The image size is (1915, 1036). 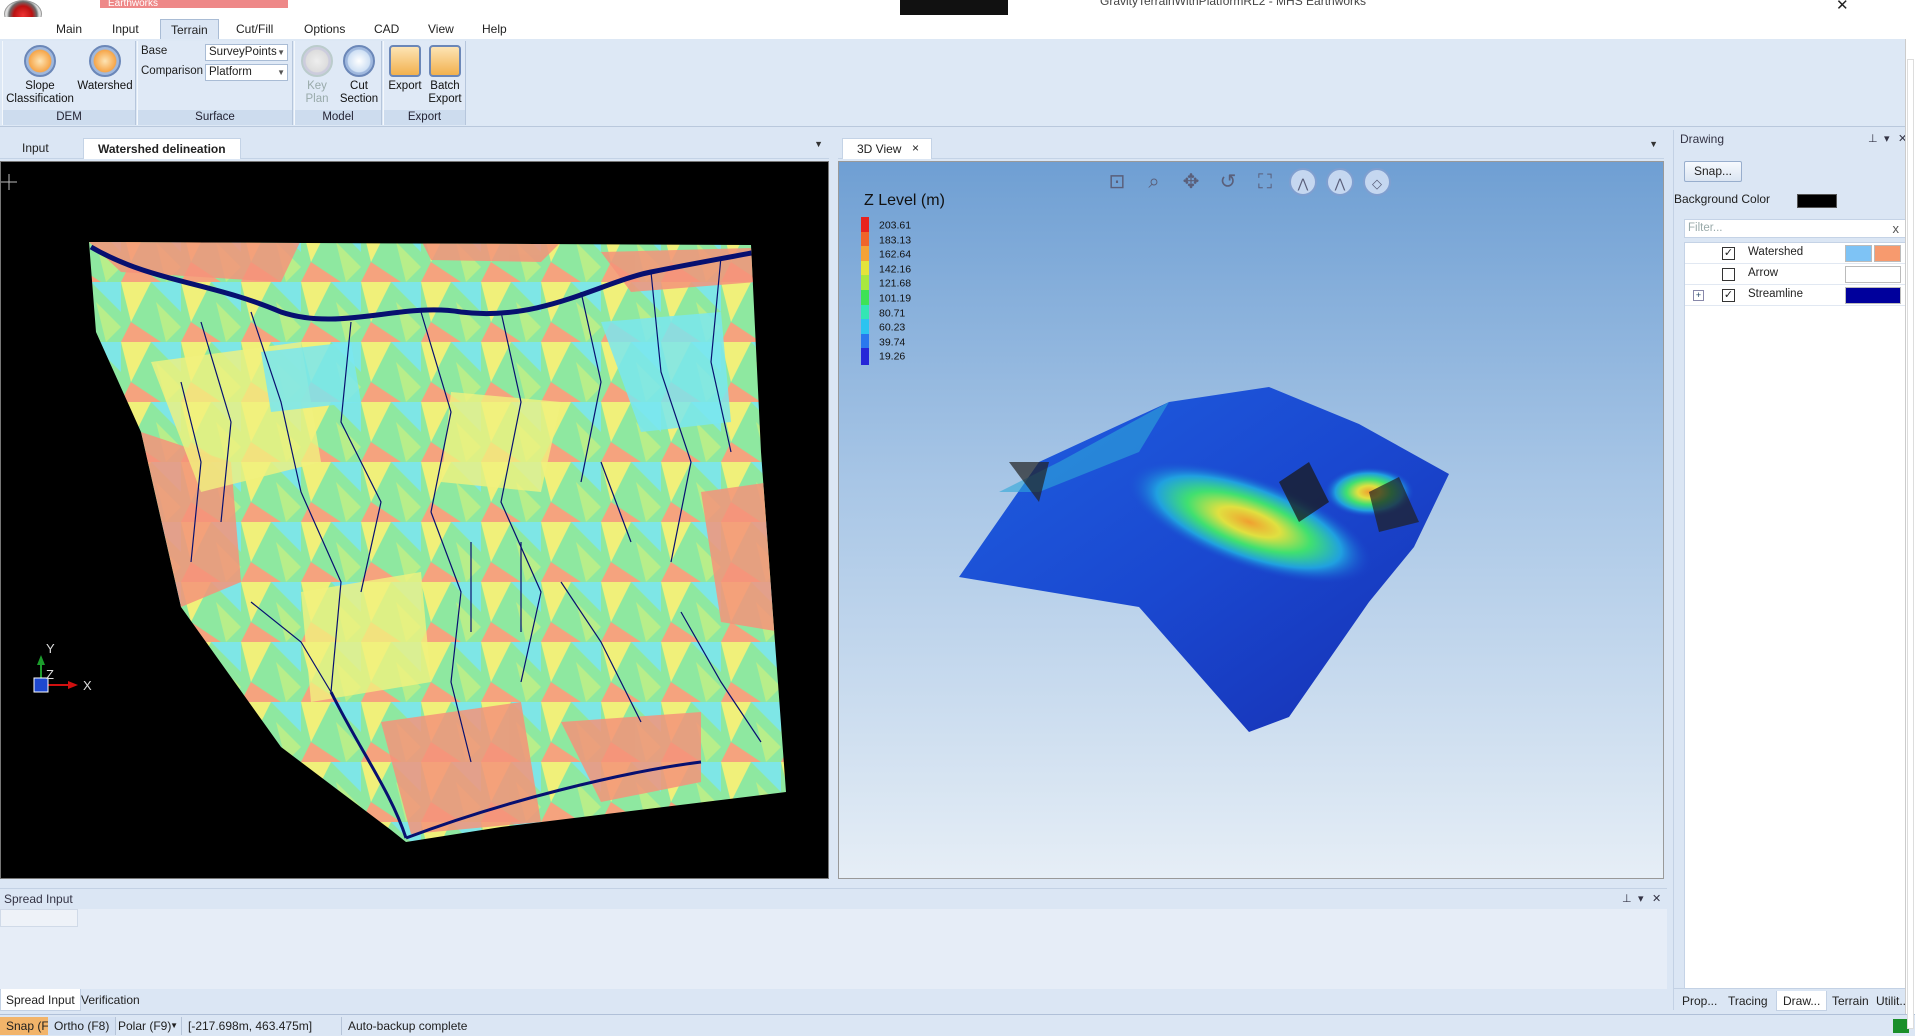 I want to click on tab-spread-input: Spread Input, so click(x=40, y=1000).